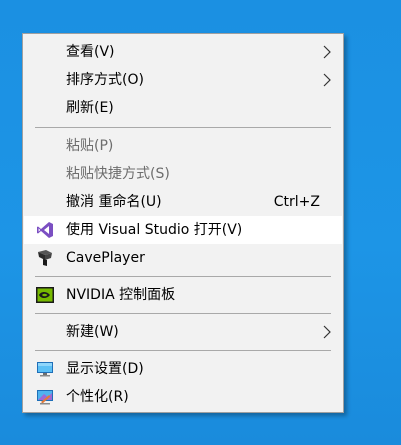  Describe the element at coordinates (90, 146) in the screenshot. I see `menu-item-label: 粘贴(P)` at that location.